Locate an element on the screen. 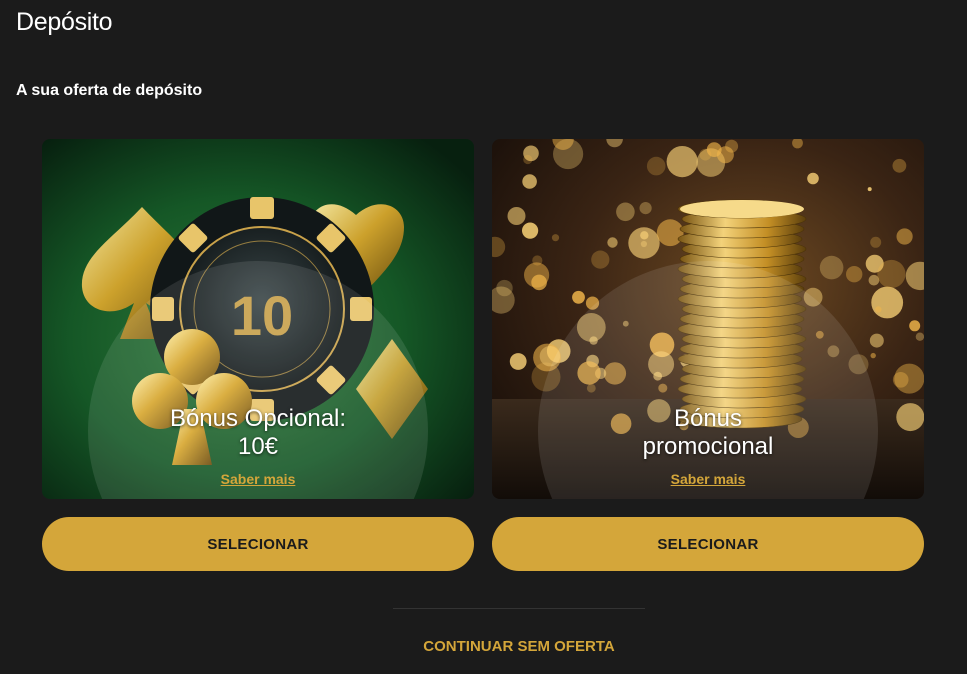  offer-title: Bónus Opcional: 10€ is located at coordinates (258, 433).